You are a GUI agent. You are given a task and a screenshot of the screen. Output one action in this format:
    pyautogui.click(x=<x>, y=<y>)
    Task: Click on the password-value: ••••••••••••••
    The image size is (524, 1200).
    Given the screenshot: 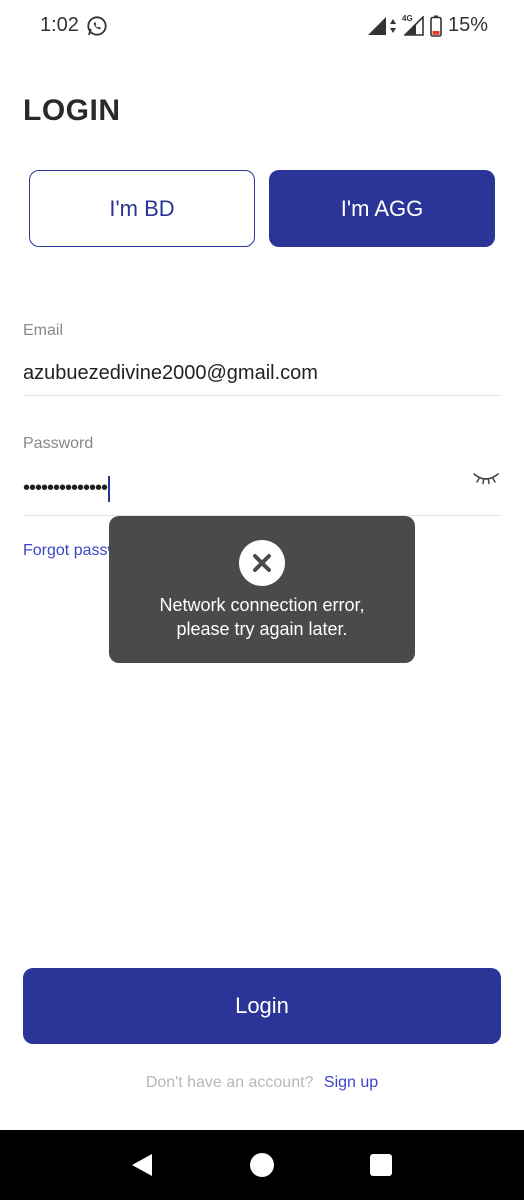 What is the action you would take?
    pyautogui.click(x=65, y=488)
    